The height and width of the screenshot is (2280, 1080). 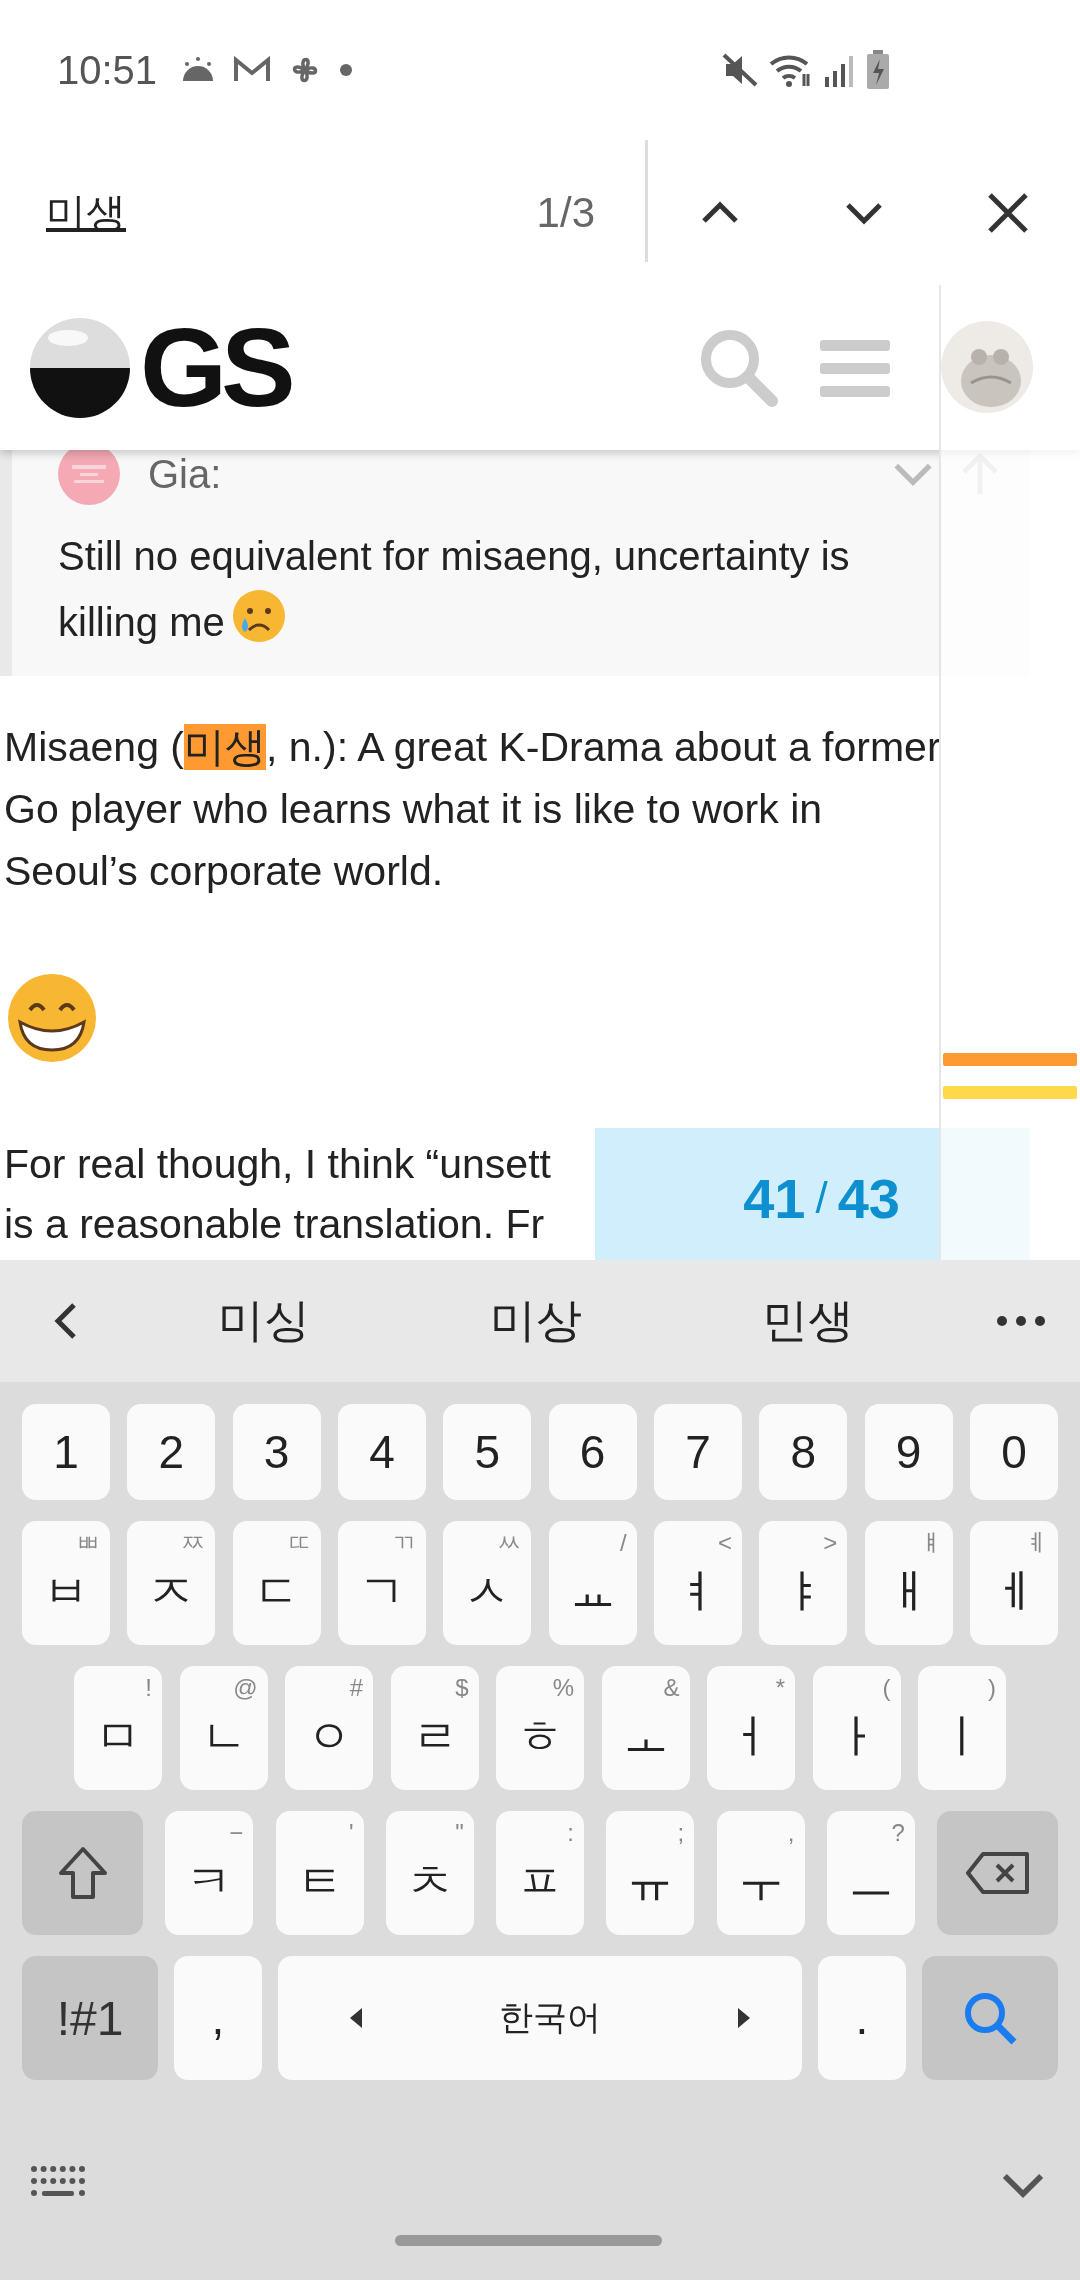 What do you see at coordinates (908, 1452) in the screenshot?
I see `key: 9` at bounding box center [908, 1452].